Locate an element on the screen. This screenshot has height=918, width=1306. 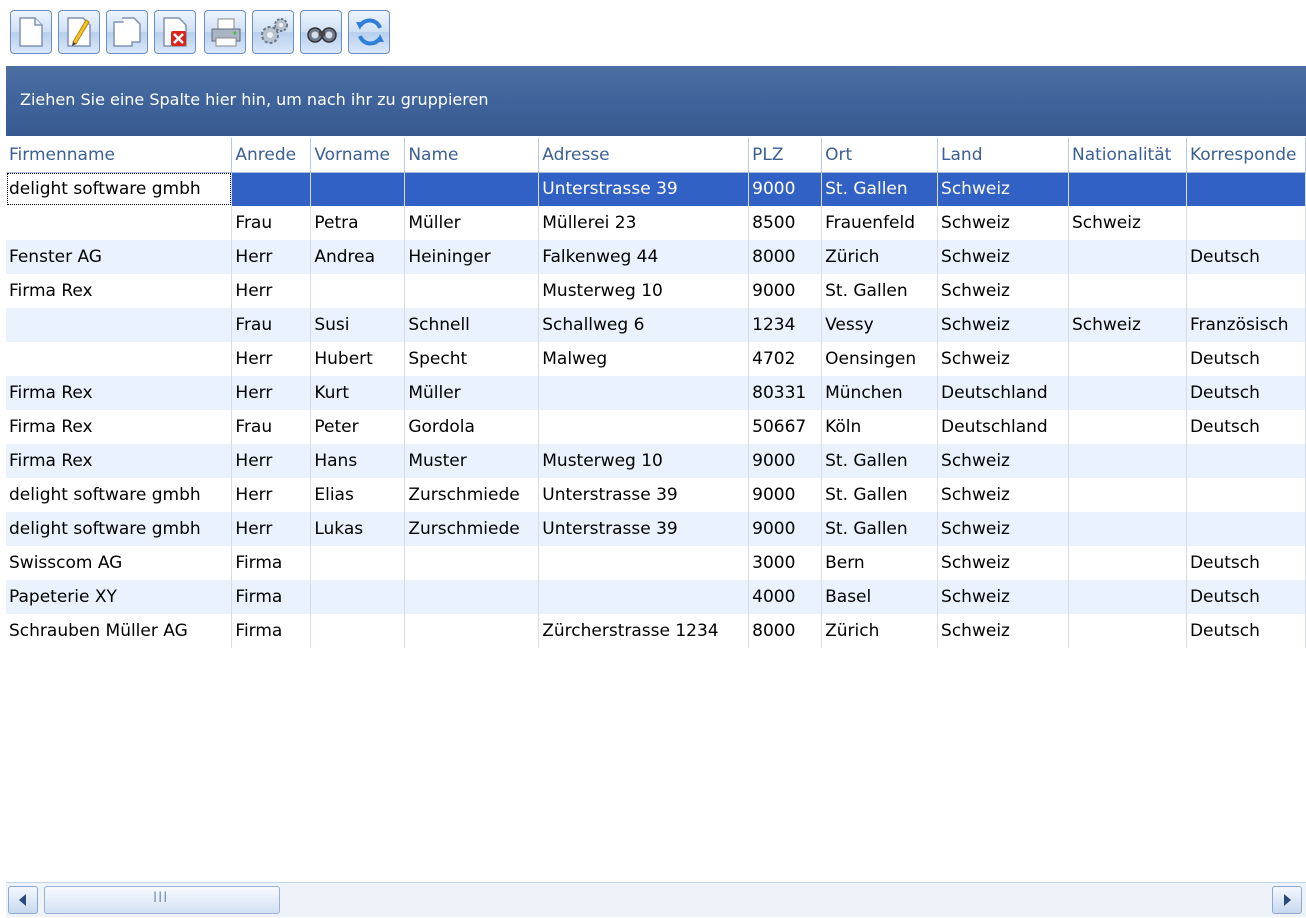
scroll-left-button is located at coordinates (23, 900).